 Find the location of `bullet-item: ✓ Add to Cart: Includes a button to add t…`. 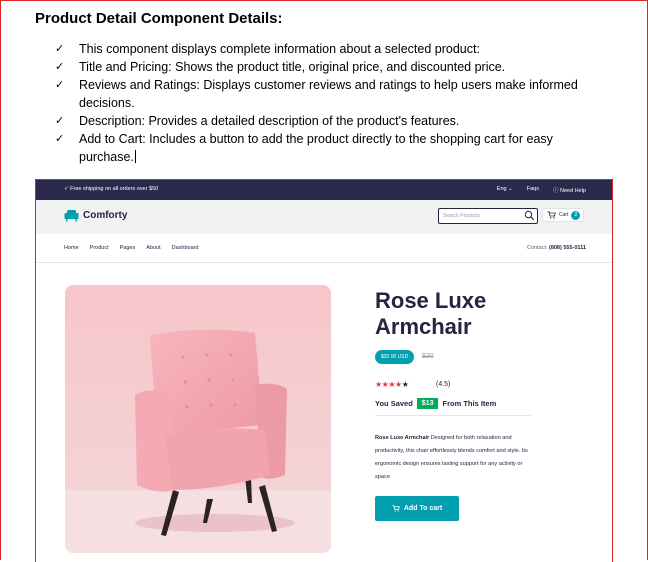

bullet-item: ✓ Add to Cart: Includes a button to add t… is located at coordinates (335, 148).